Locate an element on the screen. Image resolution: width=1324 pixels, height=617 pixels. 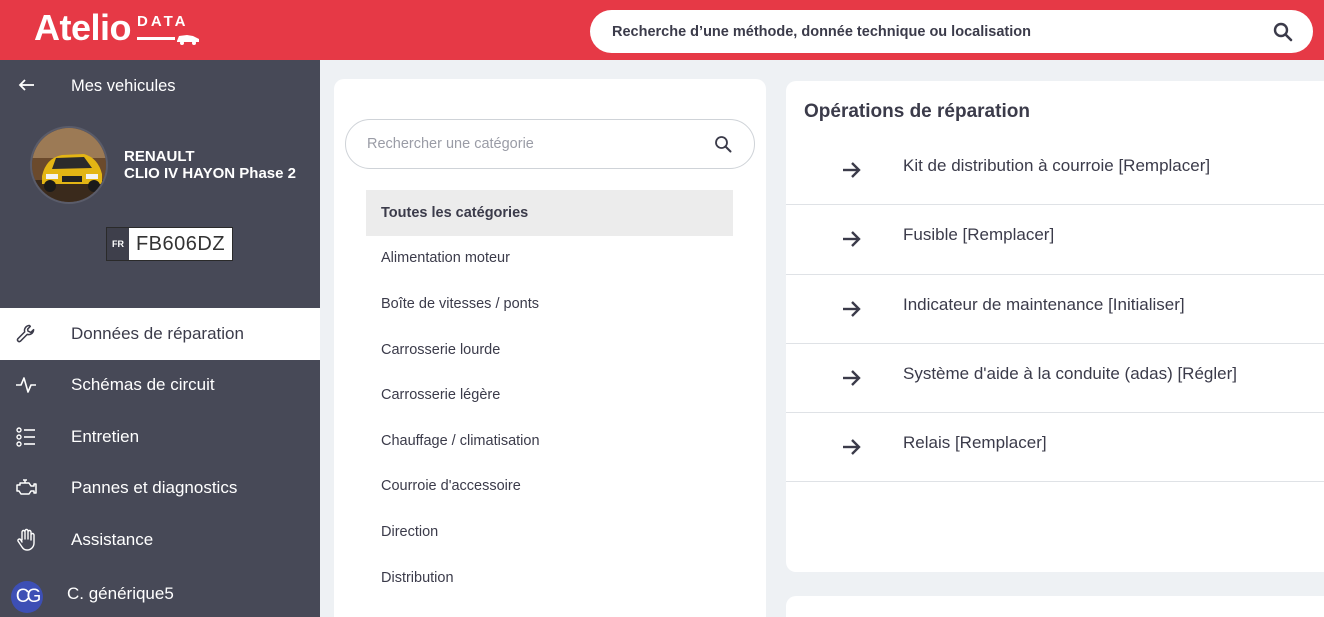
category-item: Distribution is located at coordinates (549, 578).